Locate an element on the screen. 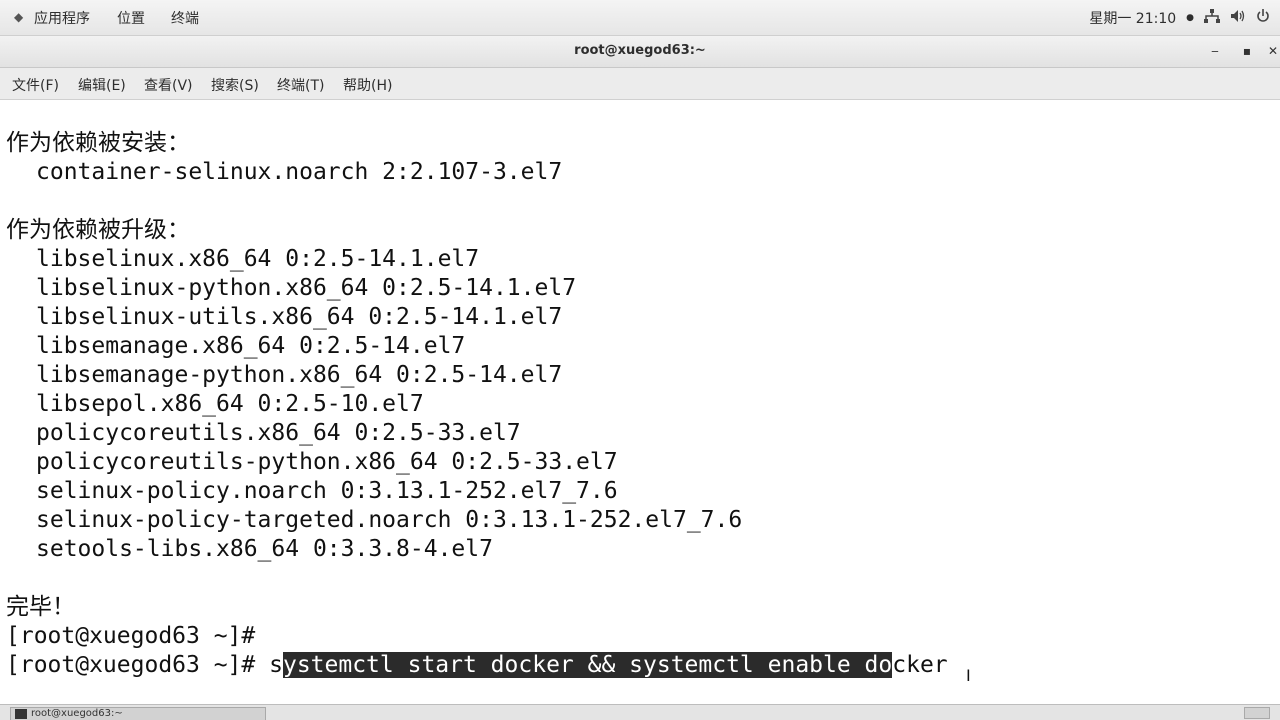 The image size is (1280, 720). taskbar-item-label: root@xuegod63:~ is located at coordinates (77, 713).